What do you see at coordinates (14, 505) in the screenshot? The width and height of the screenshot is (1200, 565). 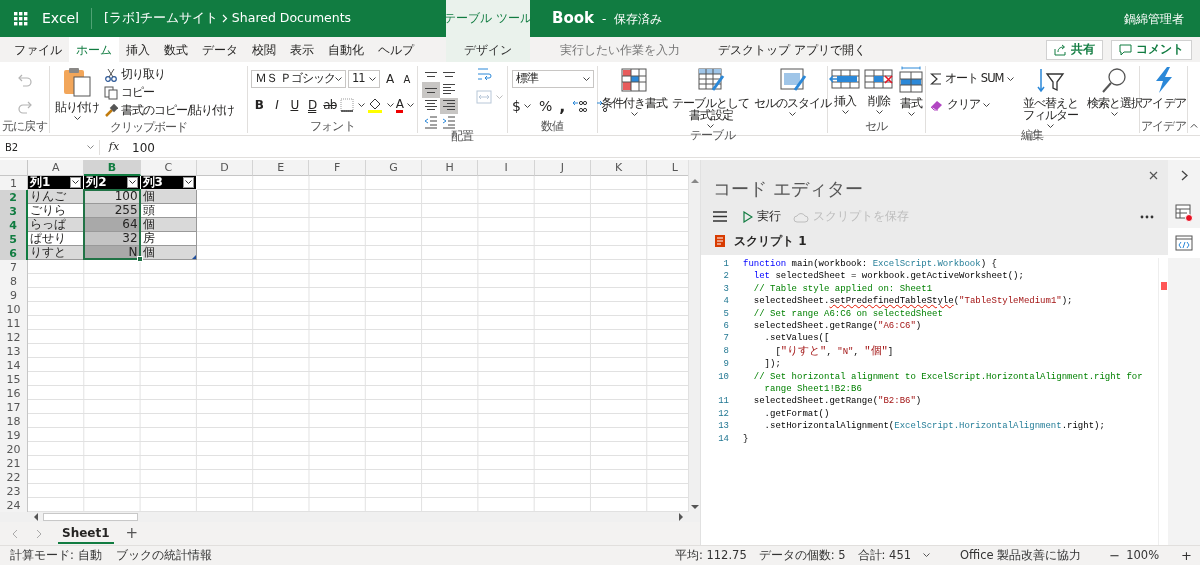 I see `row-number: 24` at bounding box center [14, 505].